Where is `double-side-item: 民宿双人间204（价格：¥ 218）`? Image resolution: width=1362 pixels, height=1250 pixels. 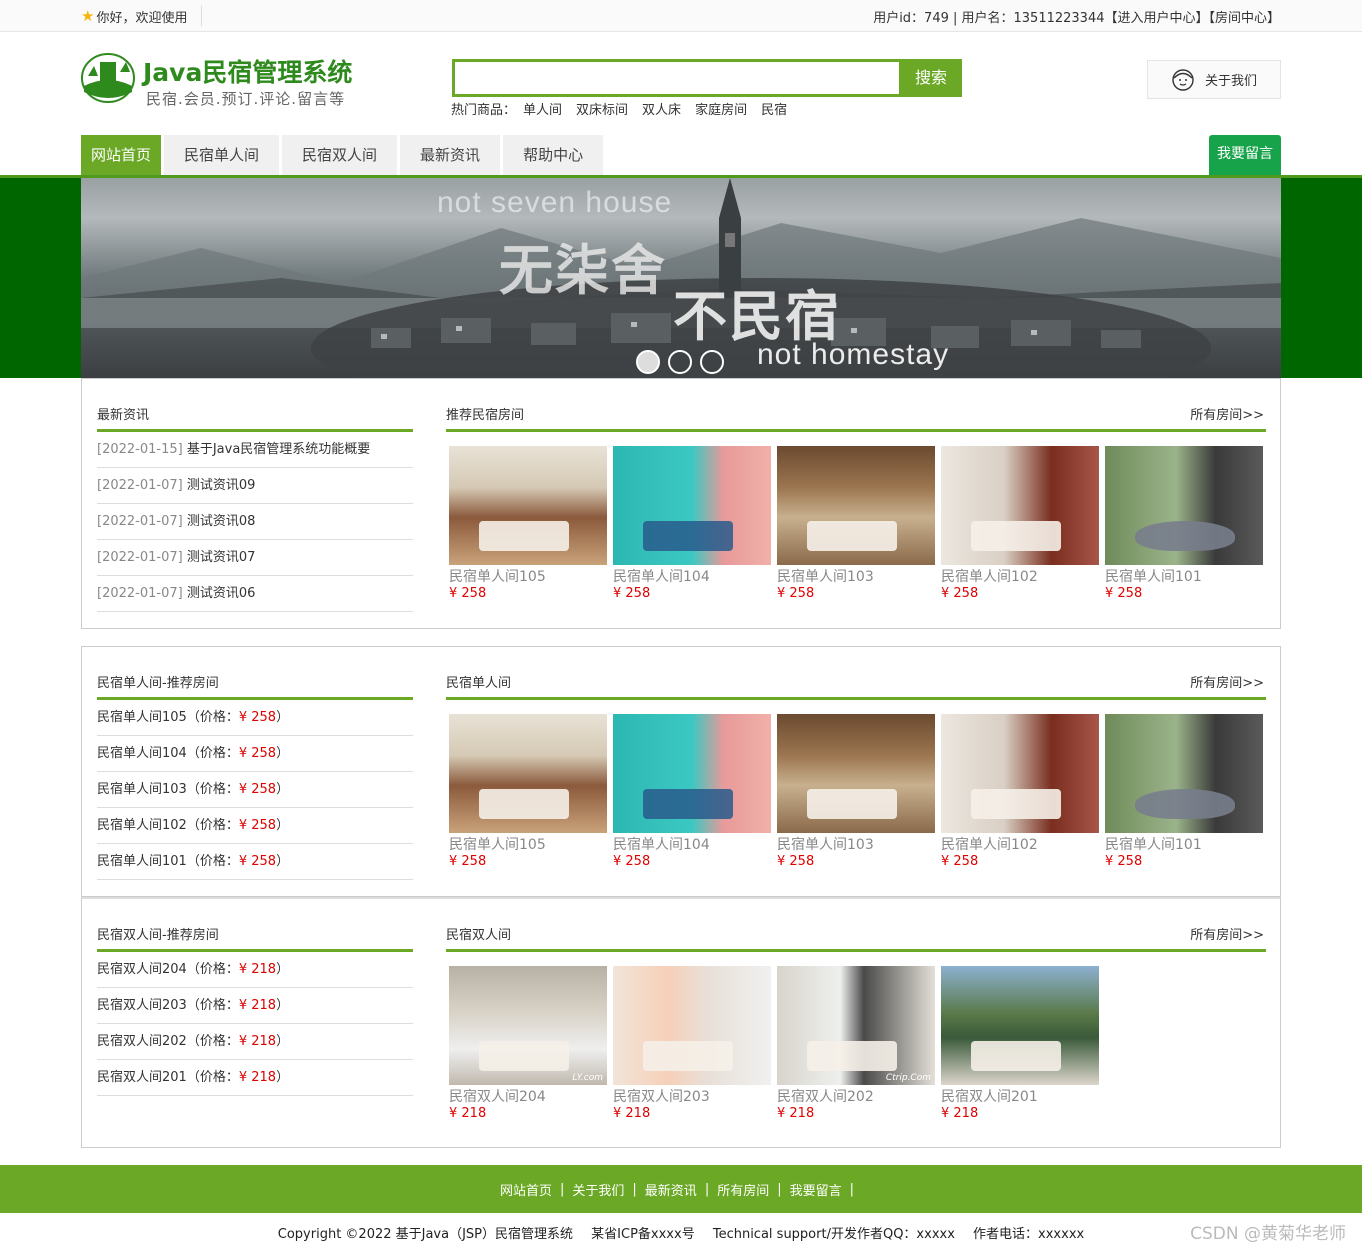
double-side-item: 民宿双人间204（价格：¥ 218） is located at coordinates (255, 970).